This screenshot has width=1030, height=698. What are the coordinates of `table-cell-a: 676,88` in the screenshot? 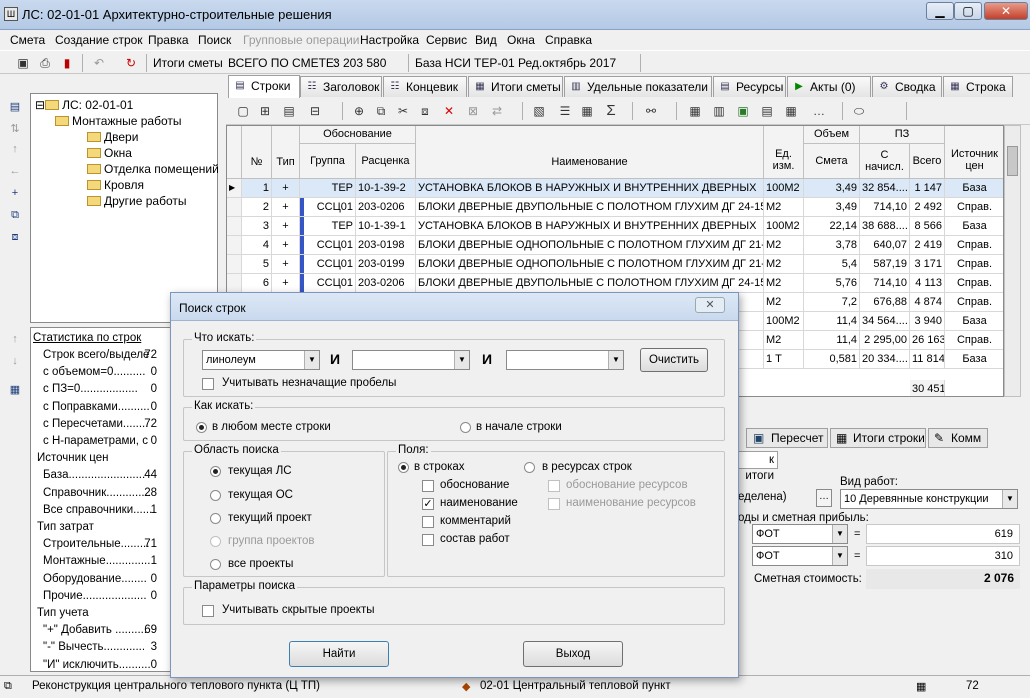 It's located at (885, 302).